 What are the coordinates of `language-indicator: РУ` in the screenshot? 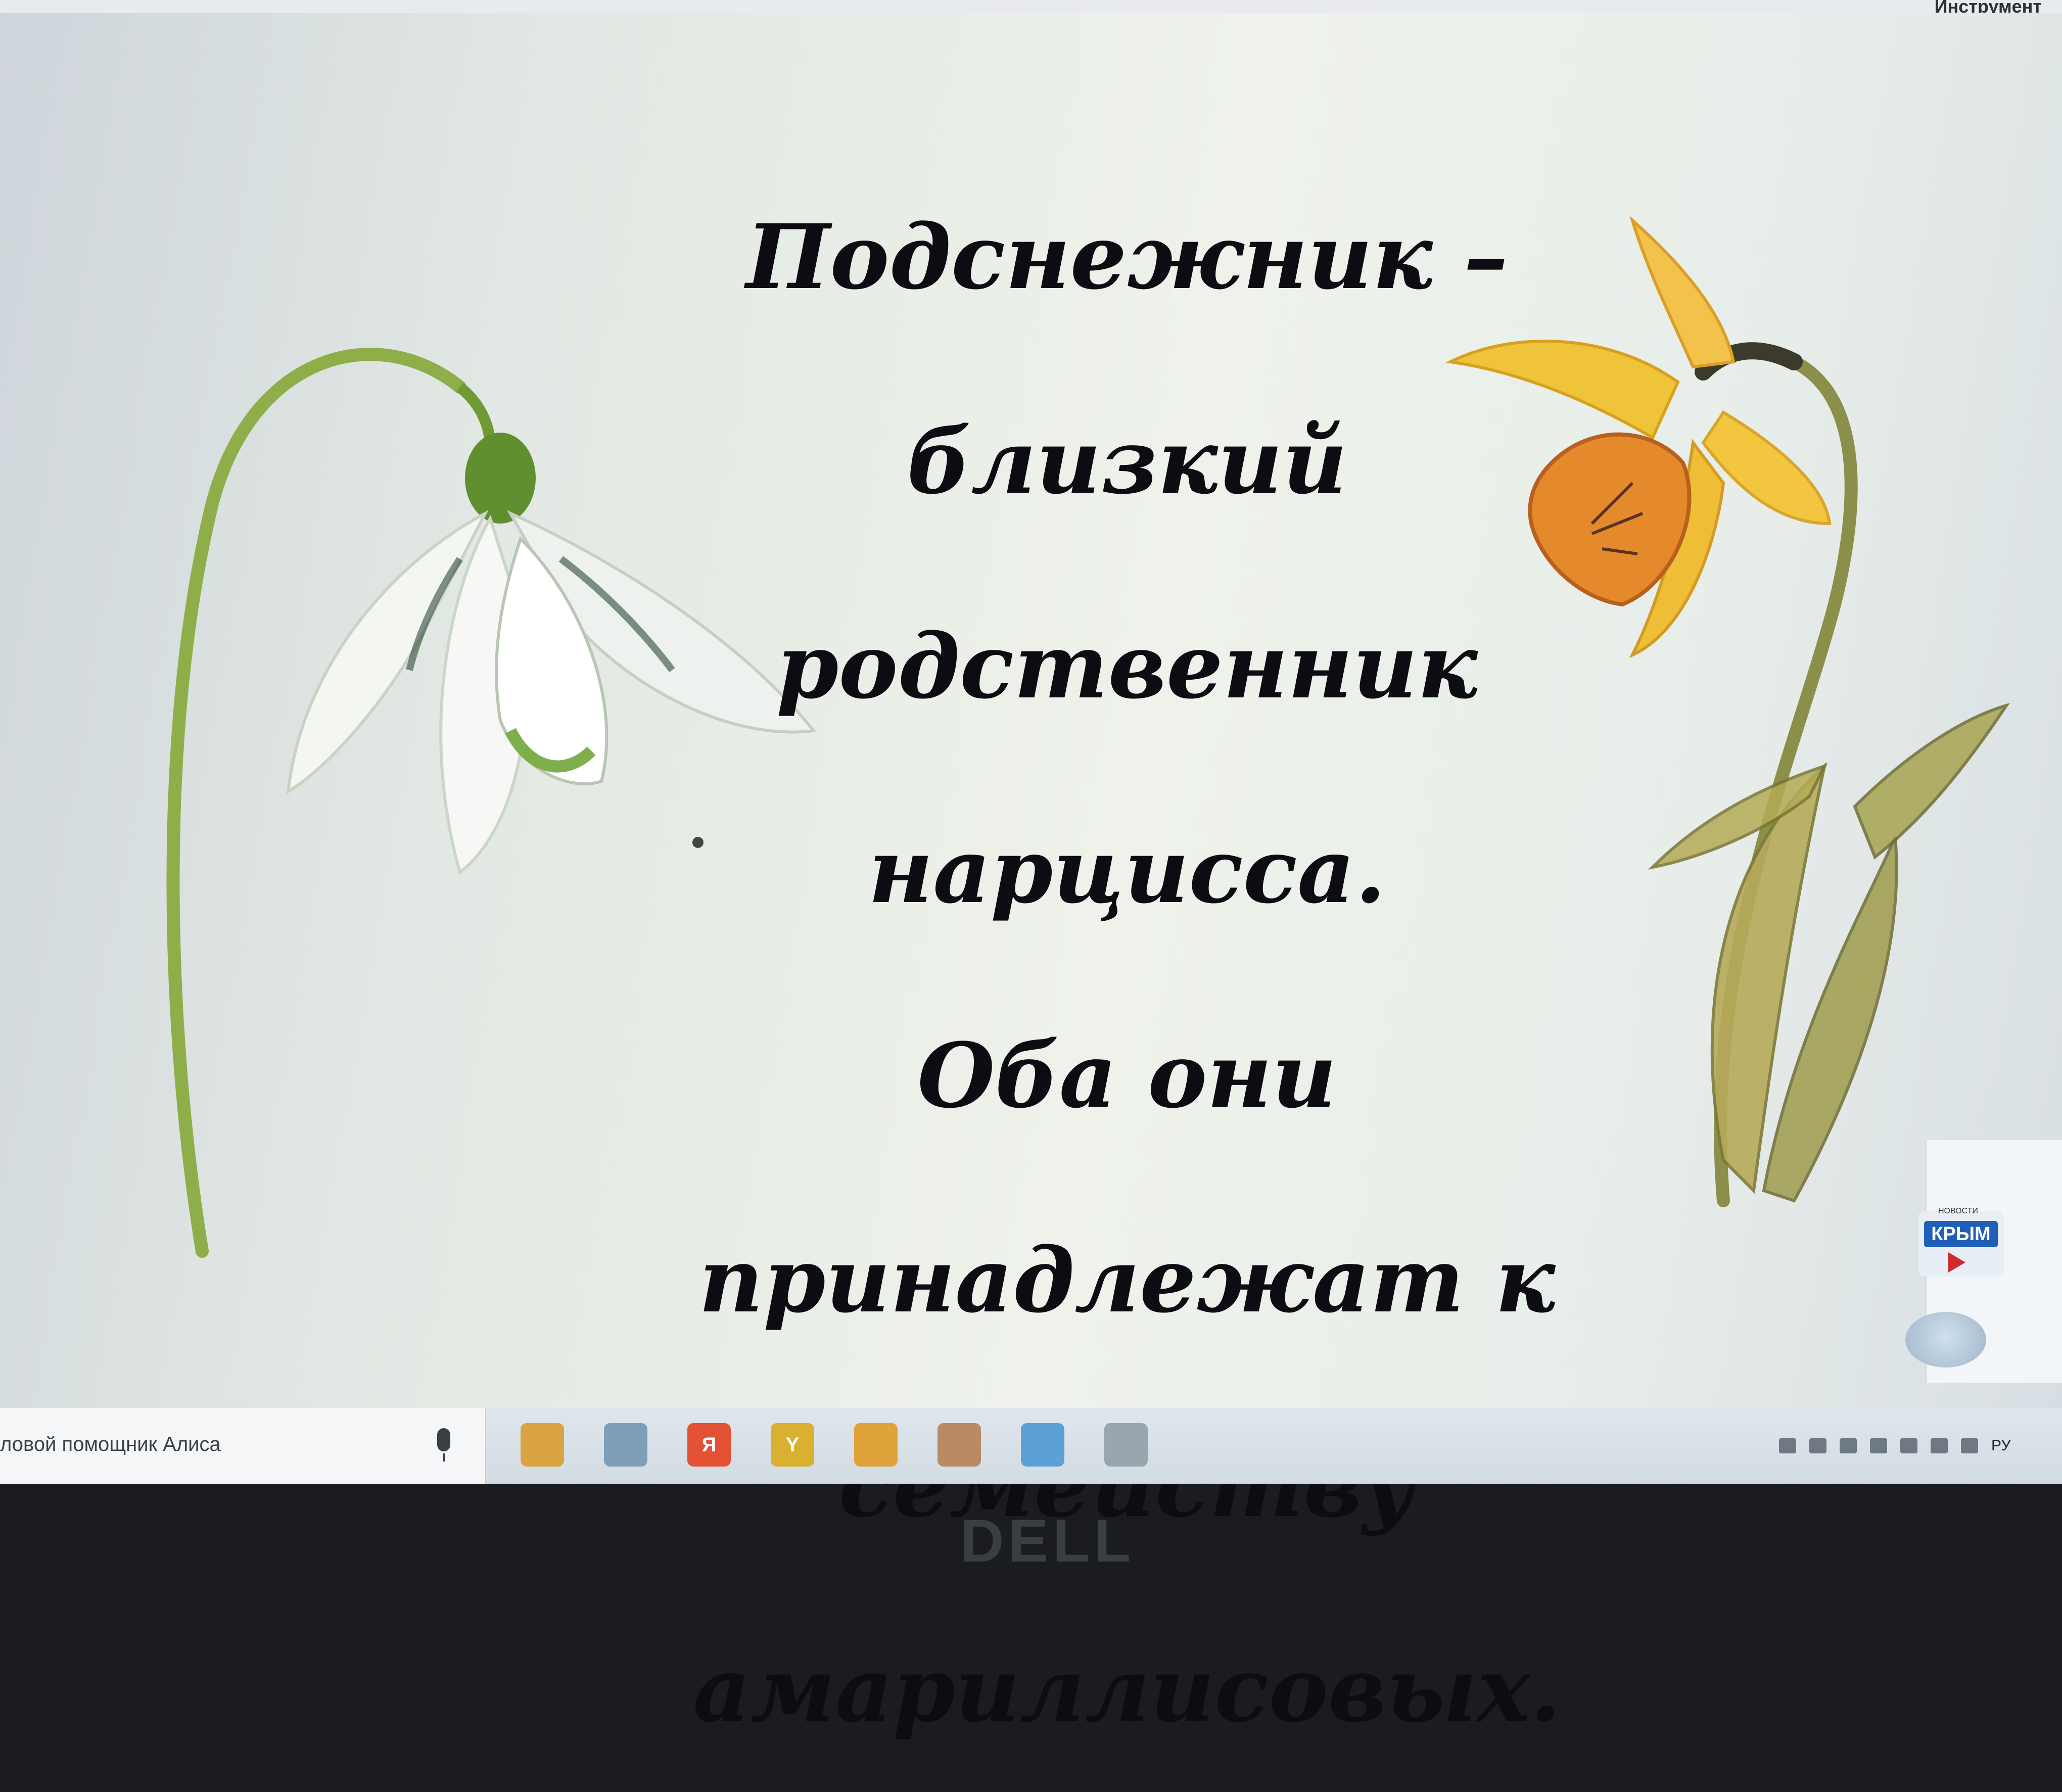 It's located at (2000, 1446).